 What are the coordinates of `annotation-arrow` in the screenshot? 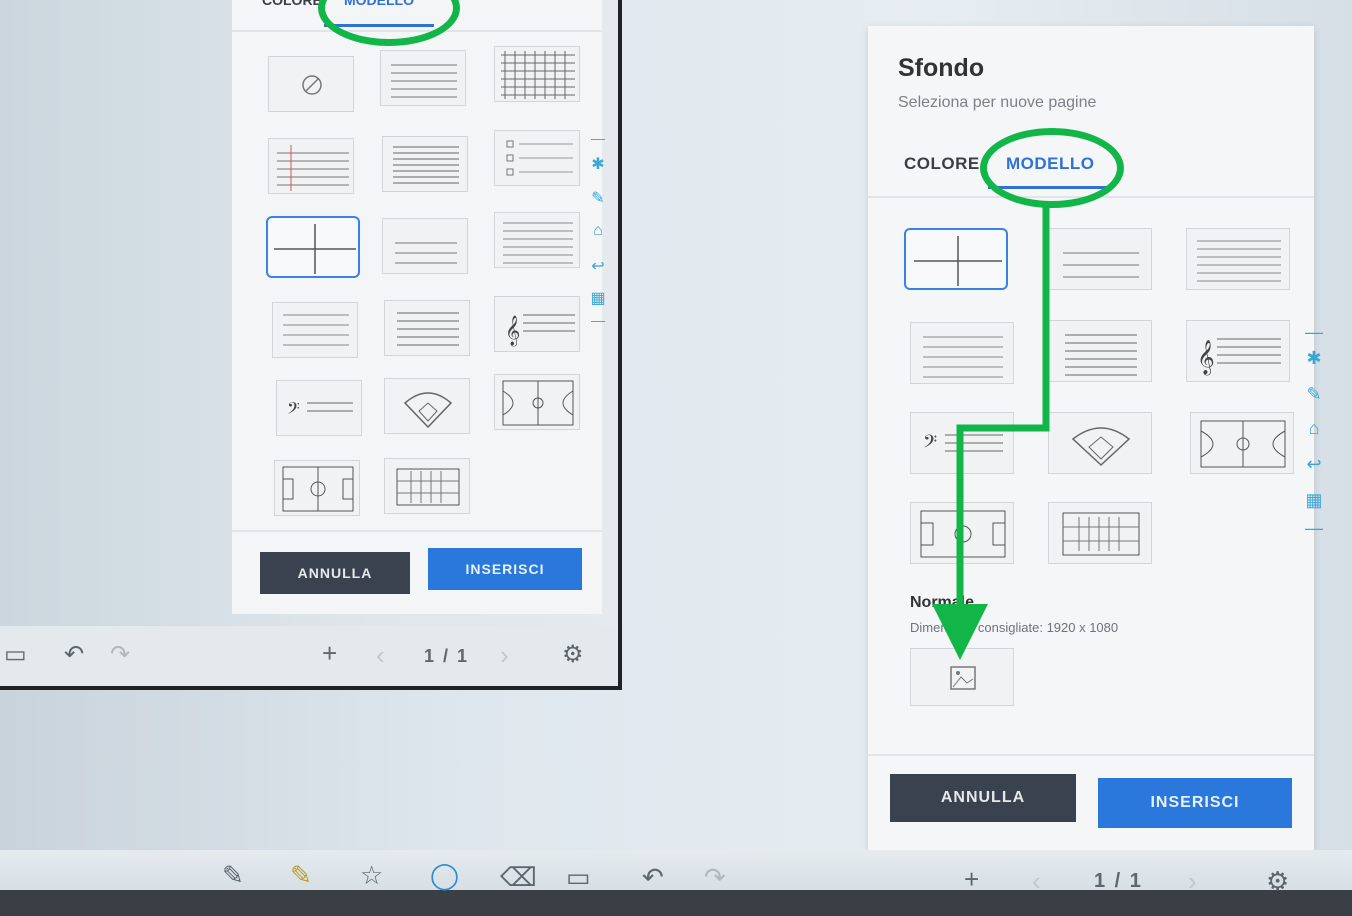 It's located at (991, 433).